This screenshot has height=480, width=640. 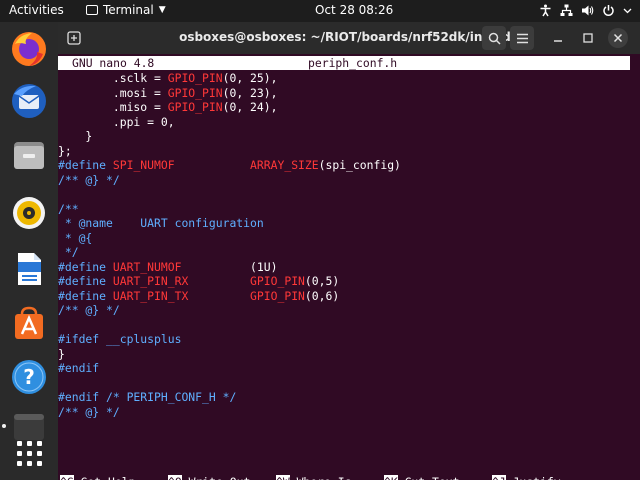 I want to click on code-line: /**, so click(x=348, y=209).